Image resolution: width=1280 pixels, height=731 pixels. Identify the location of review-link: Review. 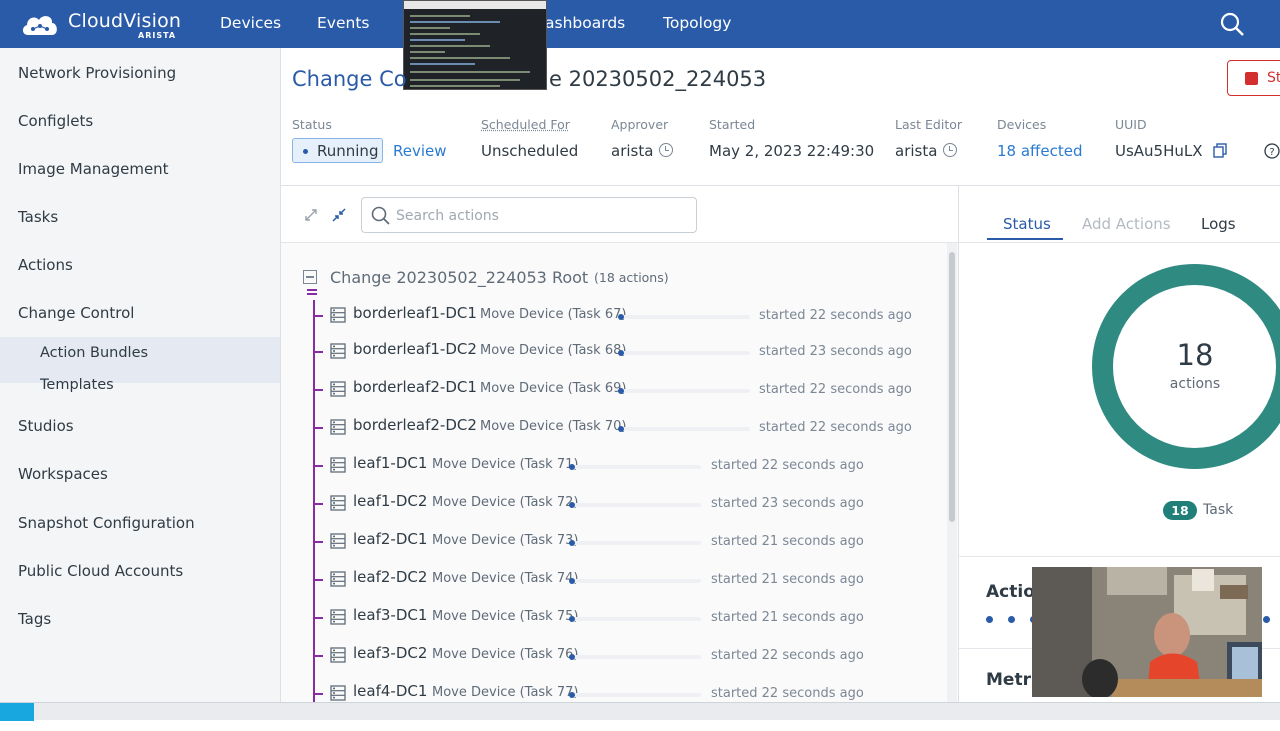
(420, 151).